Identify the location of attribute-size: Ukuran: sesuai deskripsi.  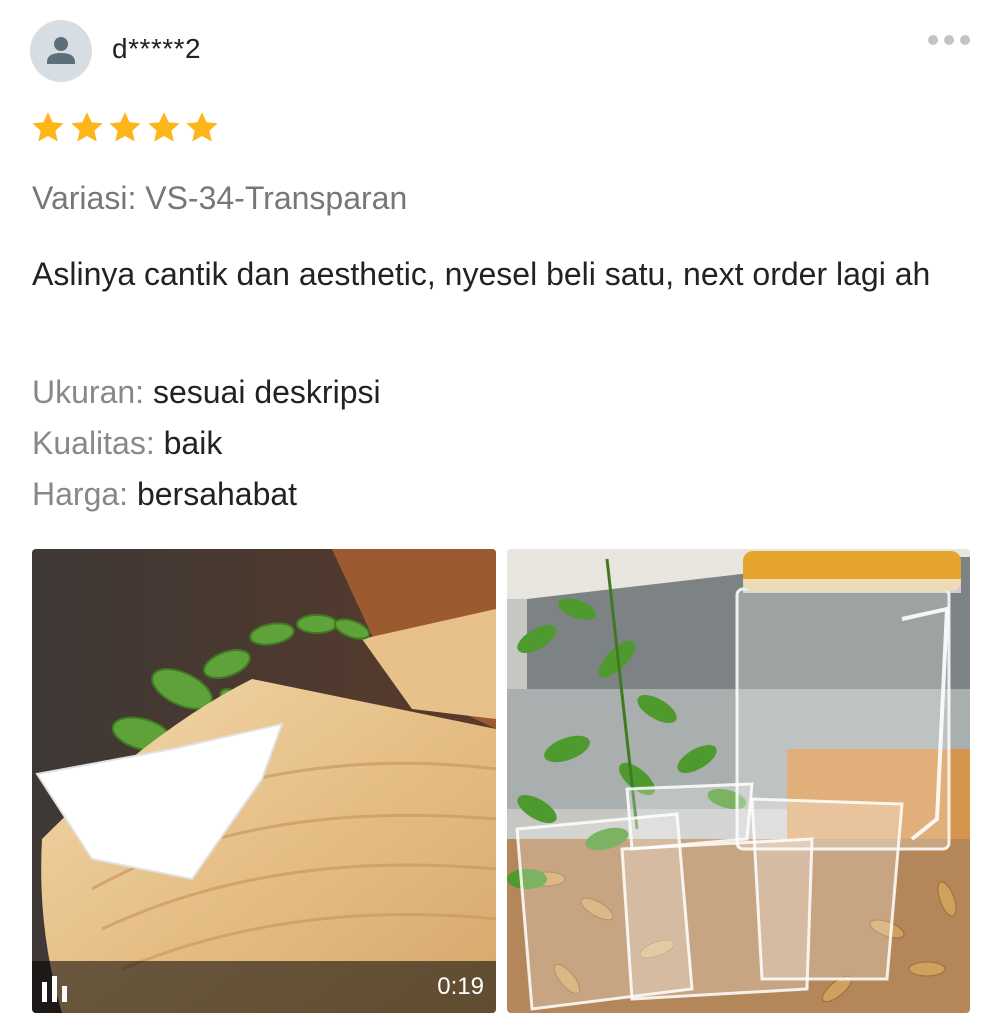
(206, 392).